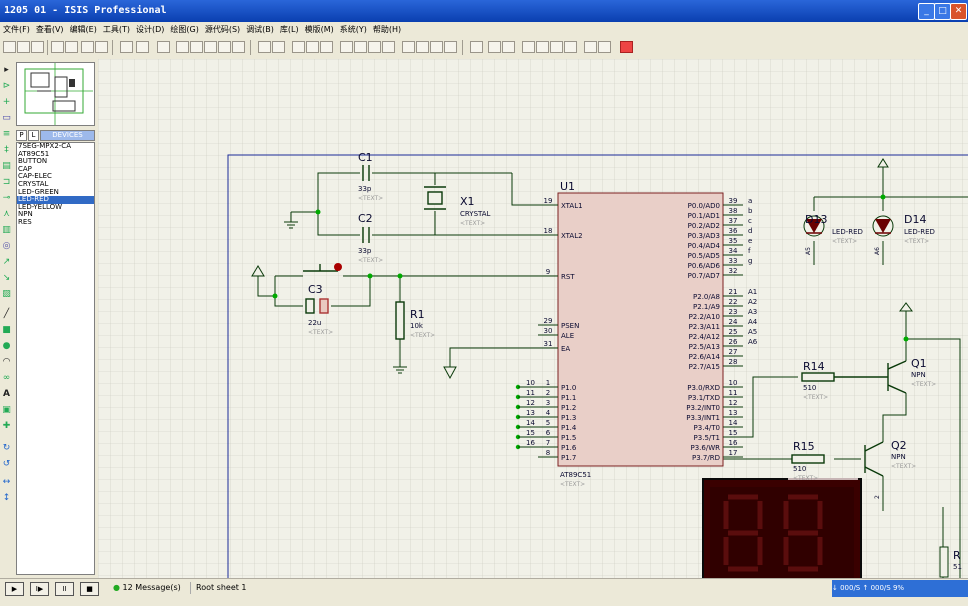  What do you see at coordinates (326, 47) in the screenshot?
I see `paste-icon` at bounding box center [326, 47].